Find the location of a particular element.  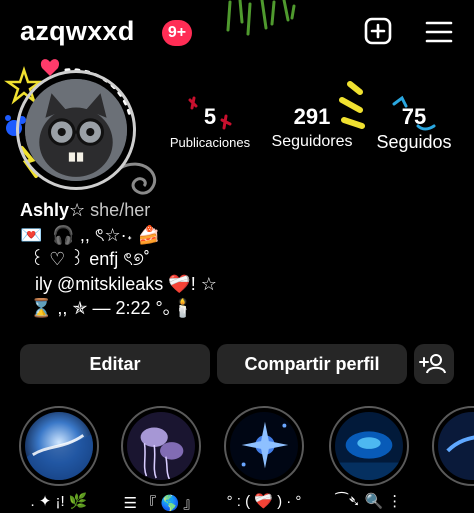

bio-line-4: ⌛ ,, ✯ — 2:22 °｡🕯️ is located at coordinates (107, 308).